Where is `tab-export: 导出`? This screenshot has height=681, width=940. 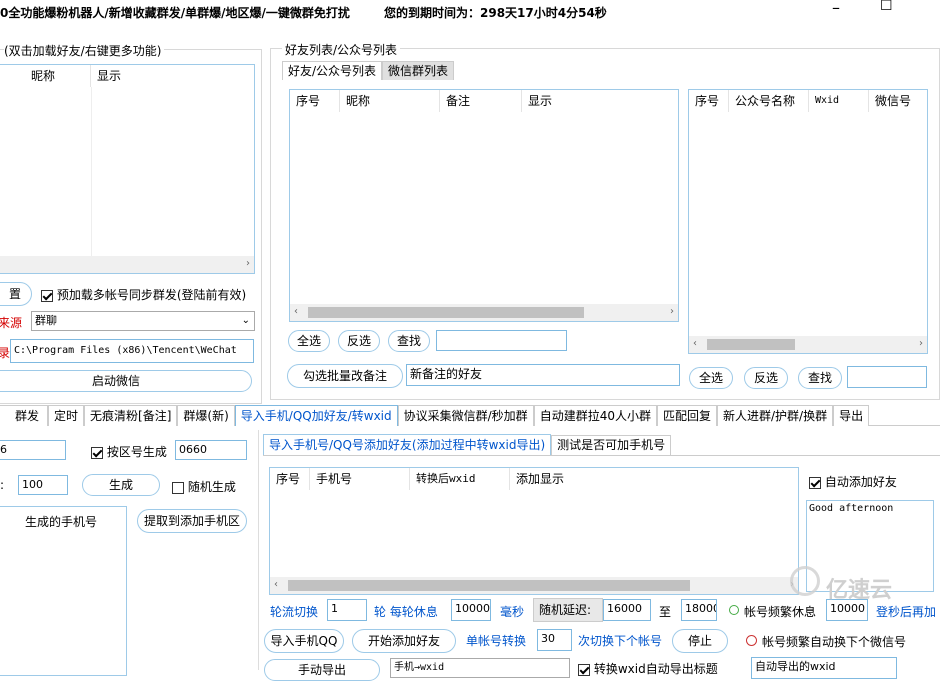
tab-export: 导出 is located at coordinates (851, 415).